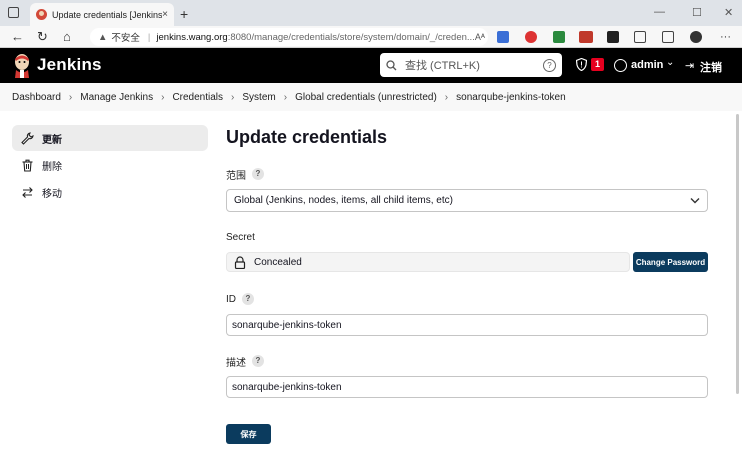 This screenshot has height=465, width=742. What do you see at coordinates (467, 237) in the screenshot?
I see `secret-label: Secret` at bounding box center [467, 237].